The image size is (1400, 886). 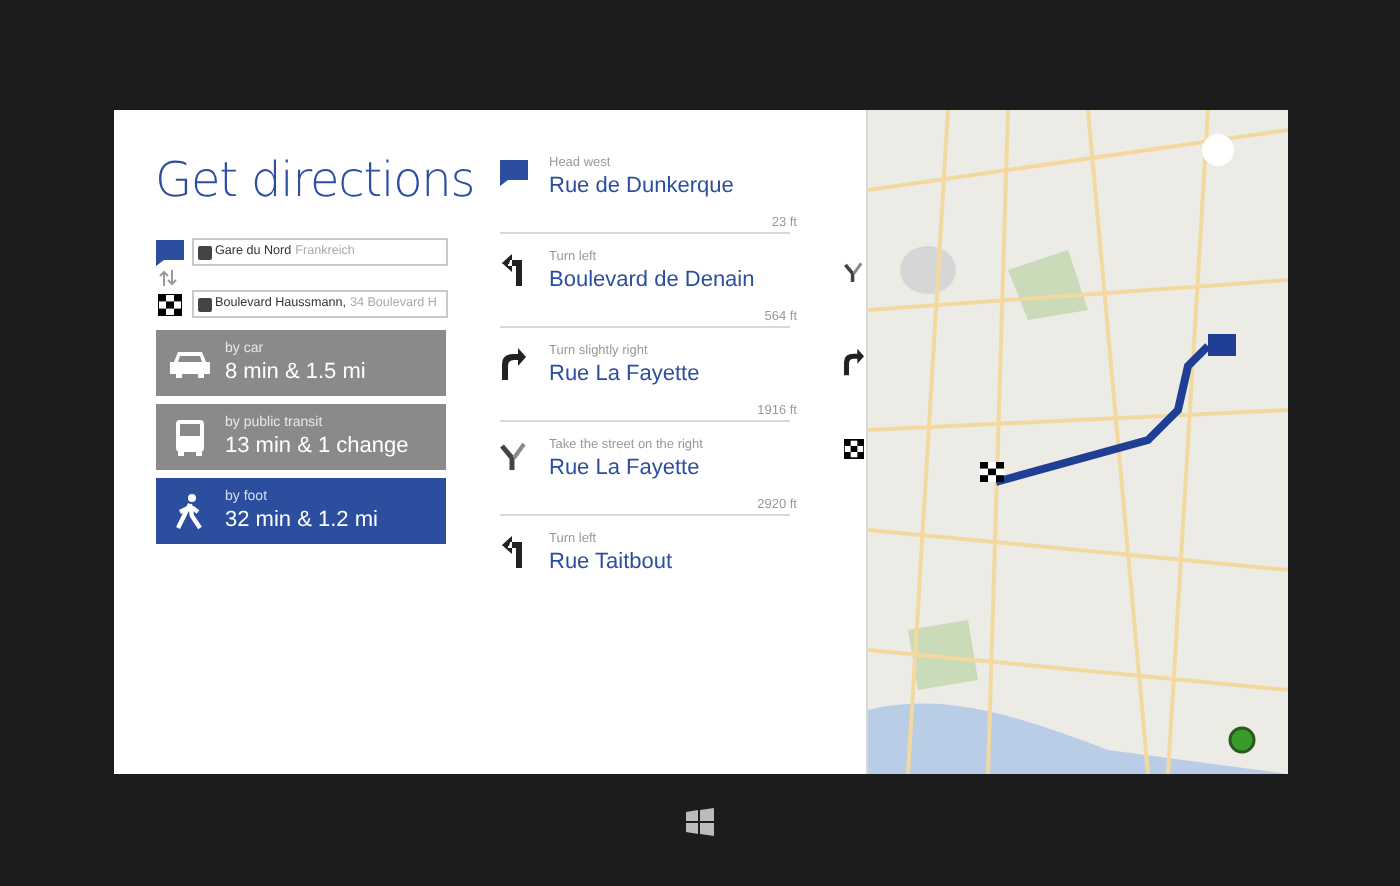 What do you see at coordinates (611, 562) in the screenshot?
I see `street-name: Rue Taitbout` at bounding box center [611, 562].